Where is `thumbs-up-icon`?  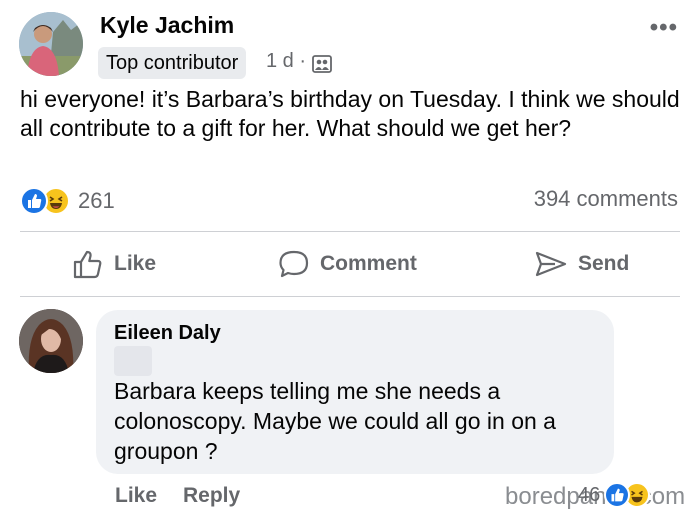
thumbs-up-icon is located at coordinates (87, 264).